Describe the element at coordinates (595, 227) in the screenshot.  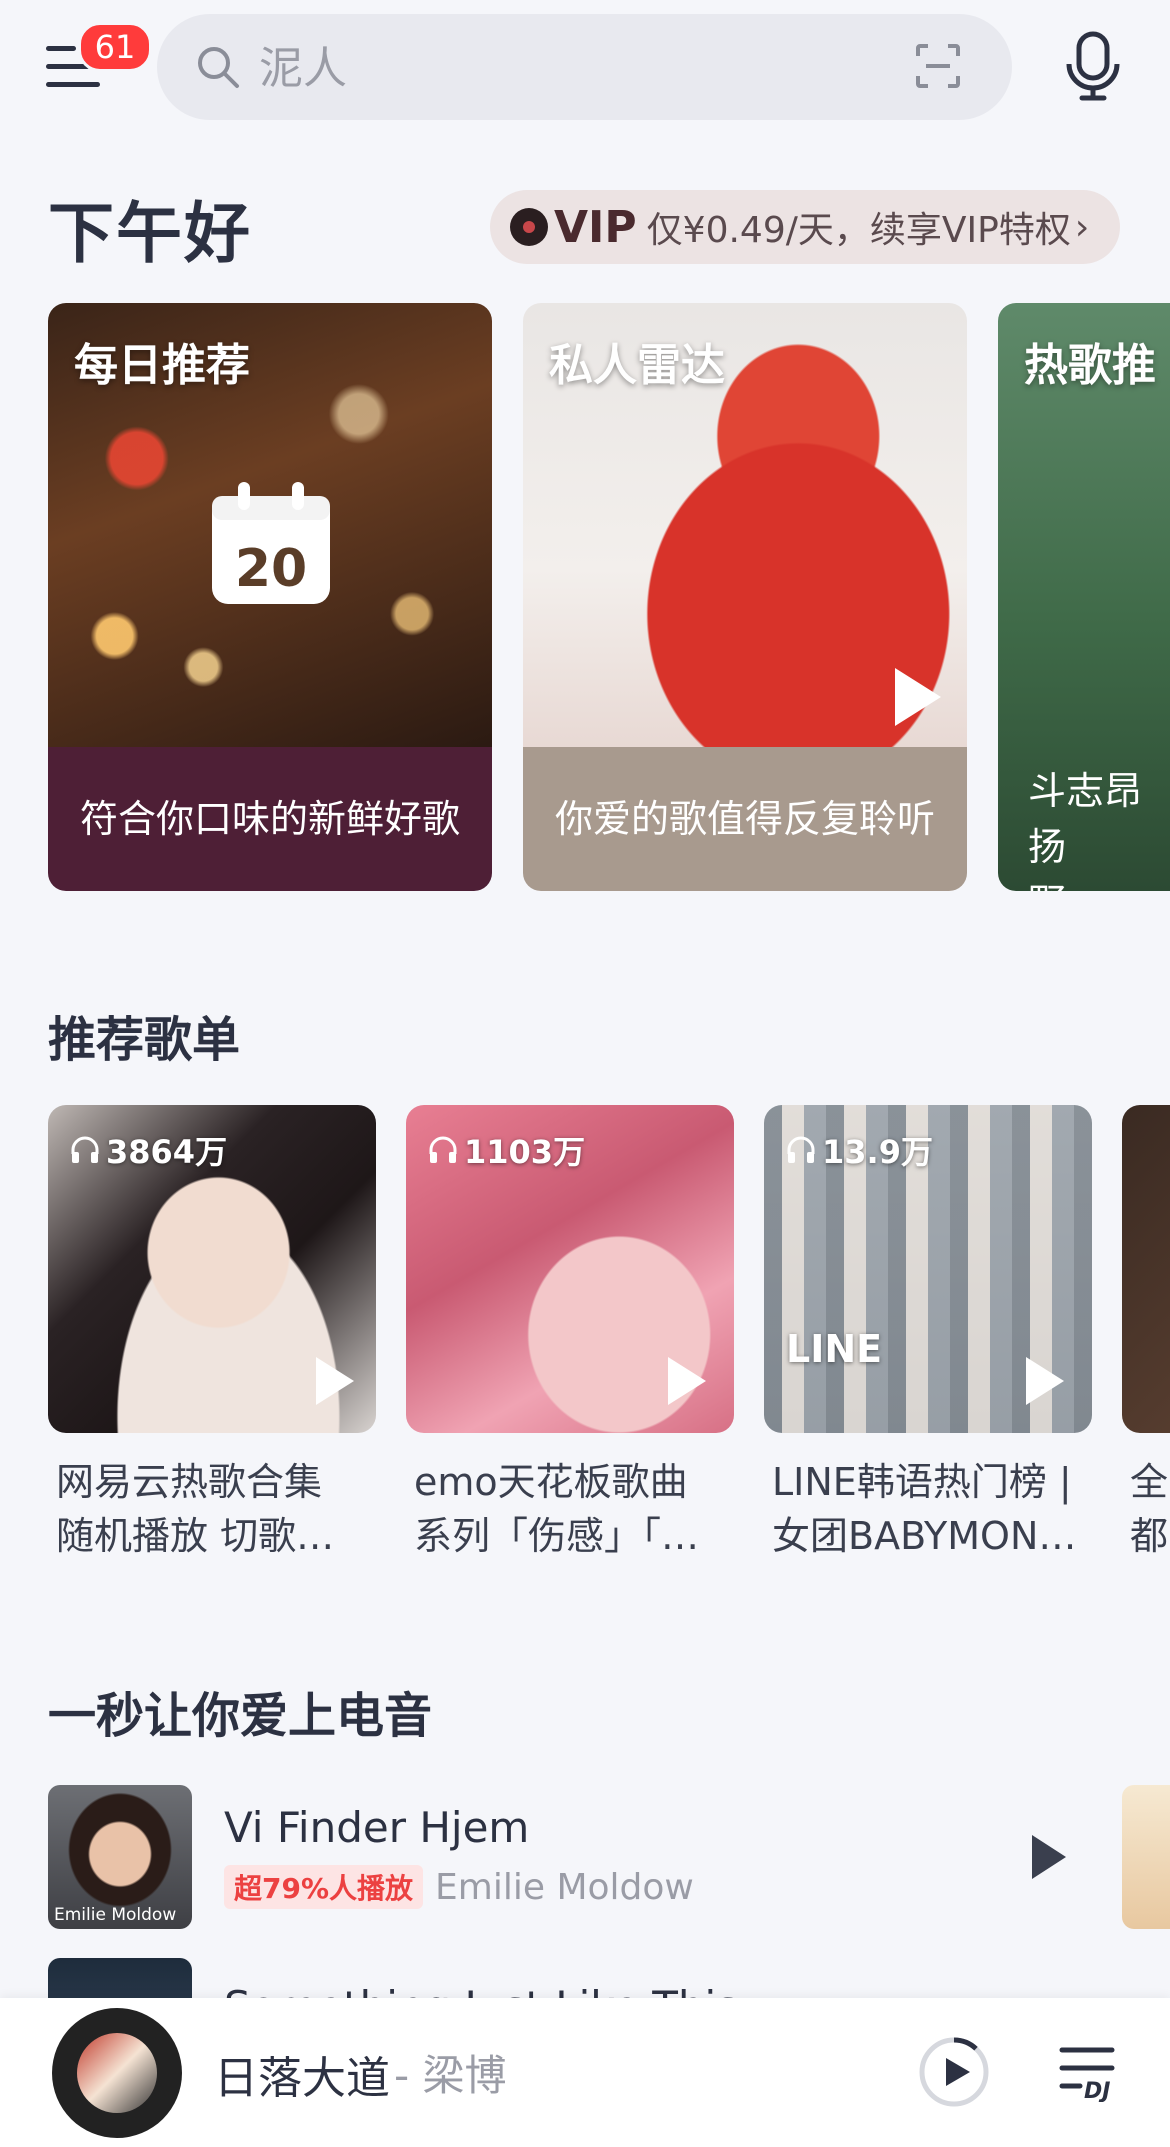
I see `vip-label: VIP` at that location.